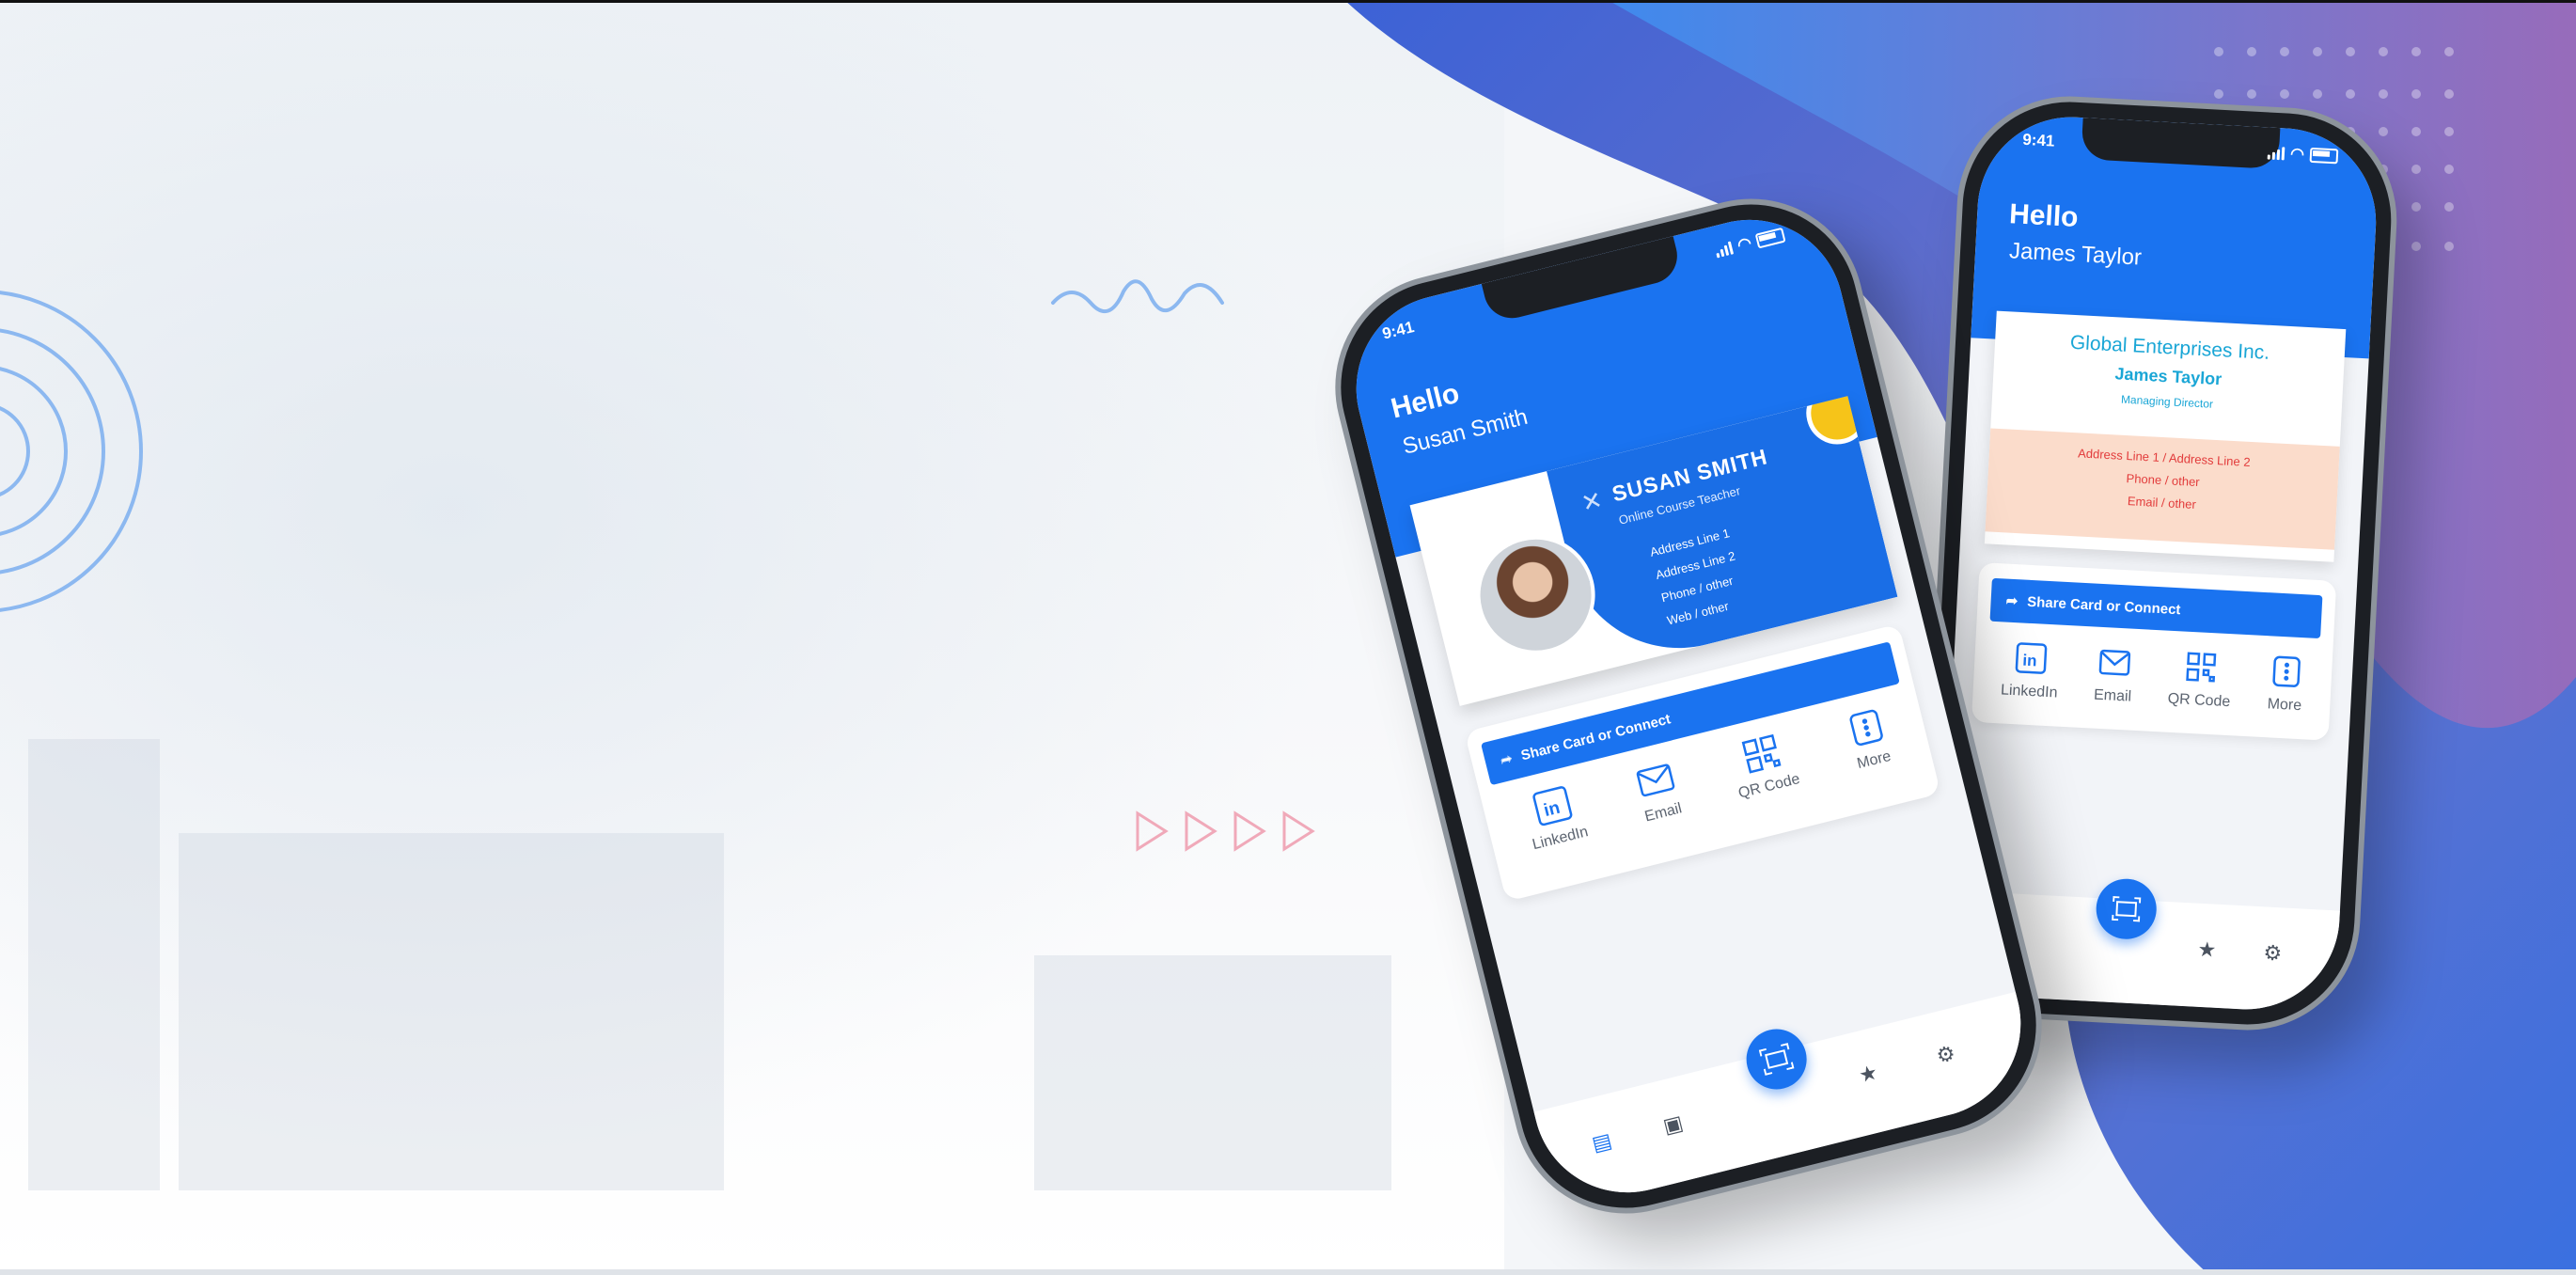  What do you see at coordinates (2075, 254) in the screenshot?
I see `user-name: James Taylor` at bounding box center [2075, 254].